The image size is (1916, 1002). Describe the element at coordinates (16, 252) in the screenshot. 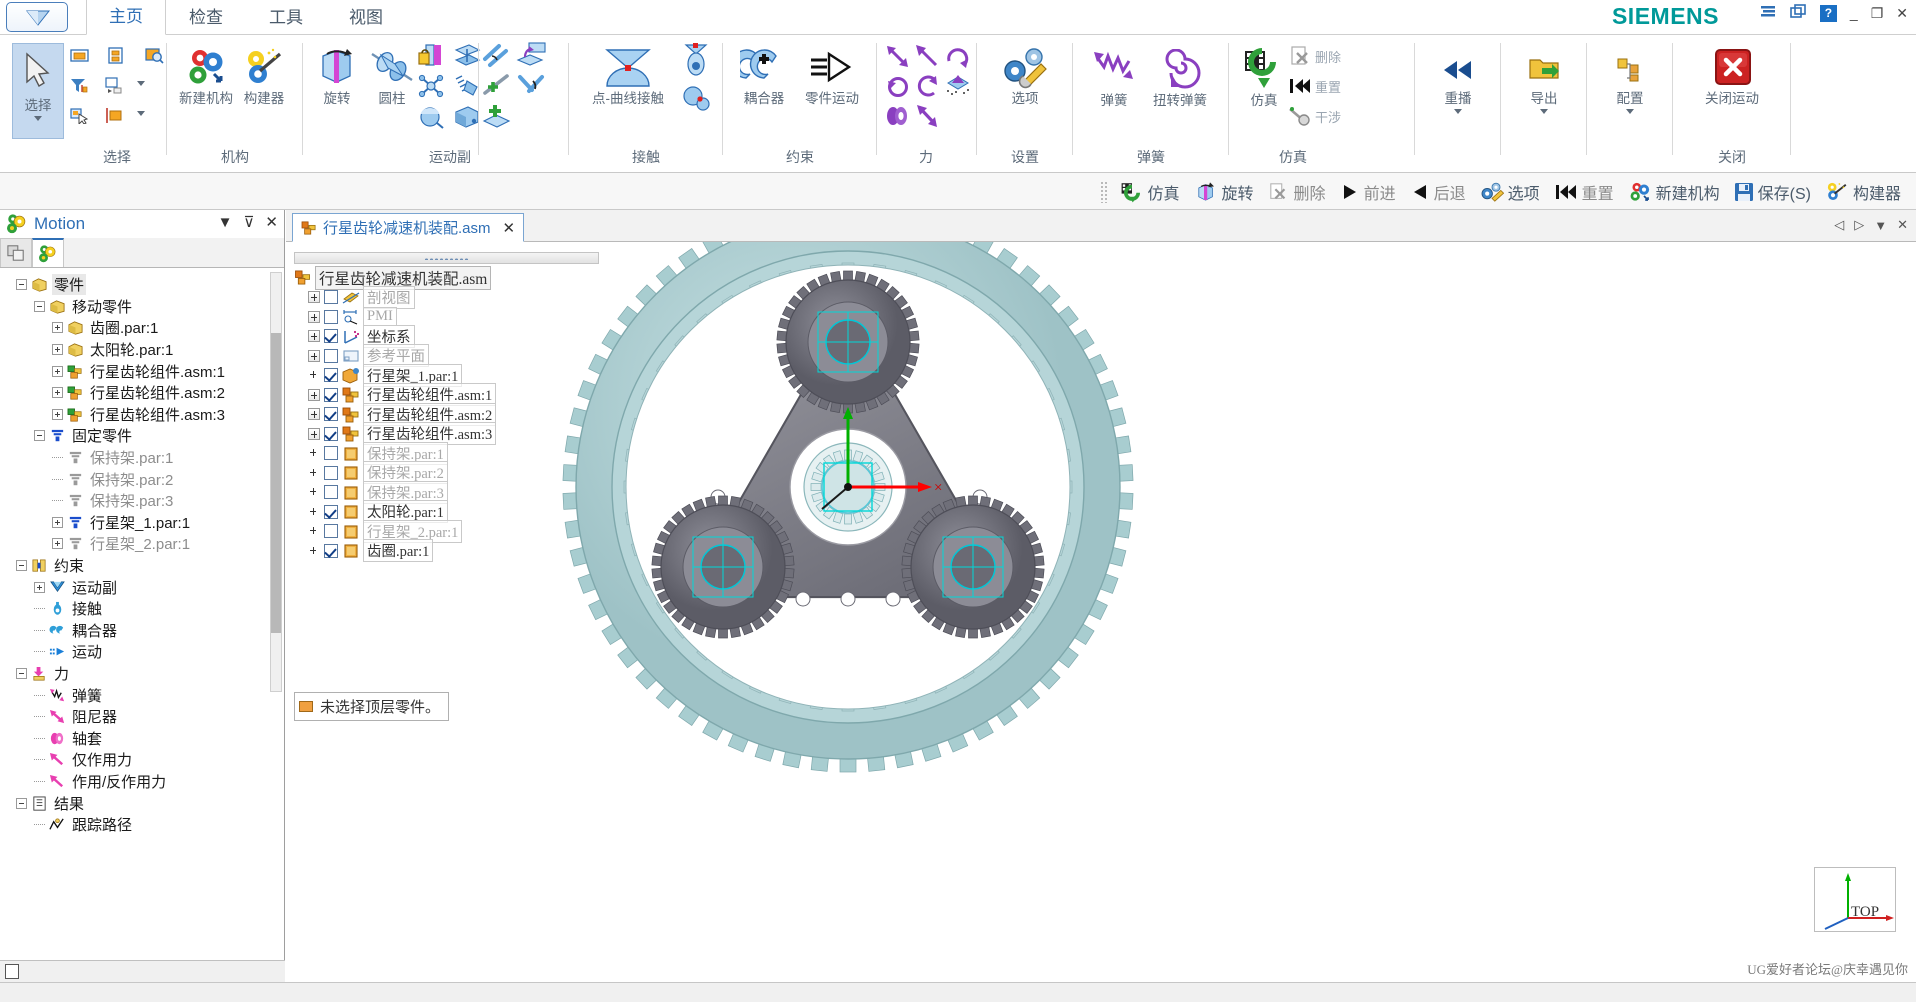

I see `tab-pathfinder` at that location.